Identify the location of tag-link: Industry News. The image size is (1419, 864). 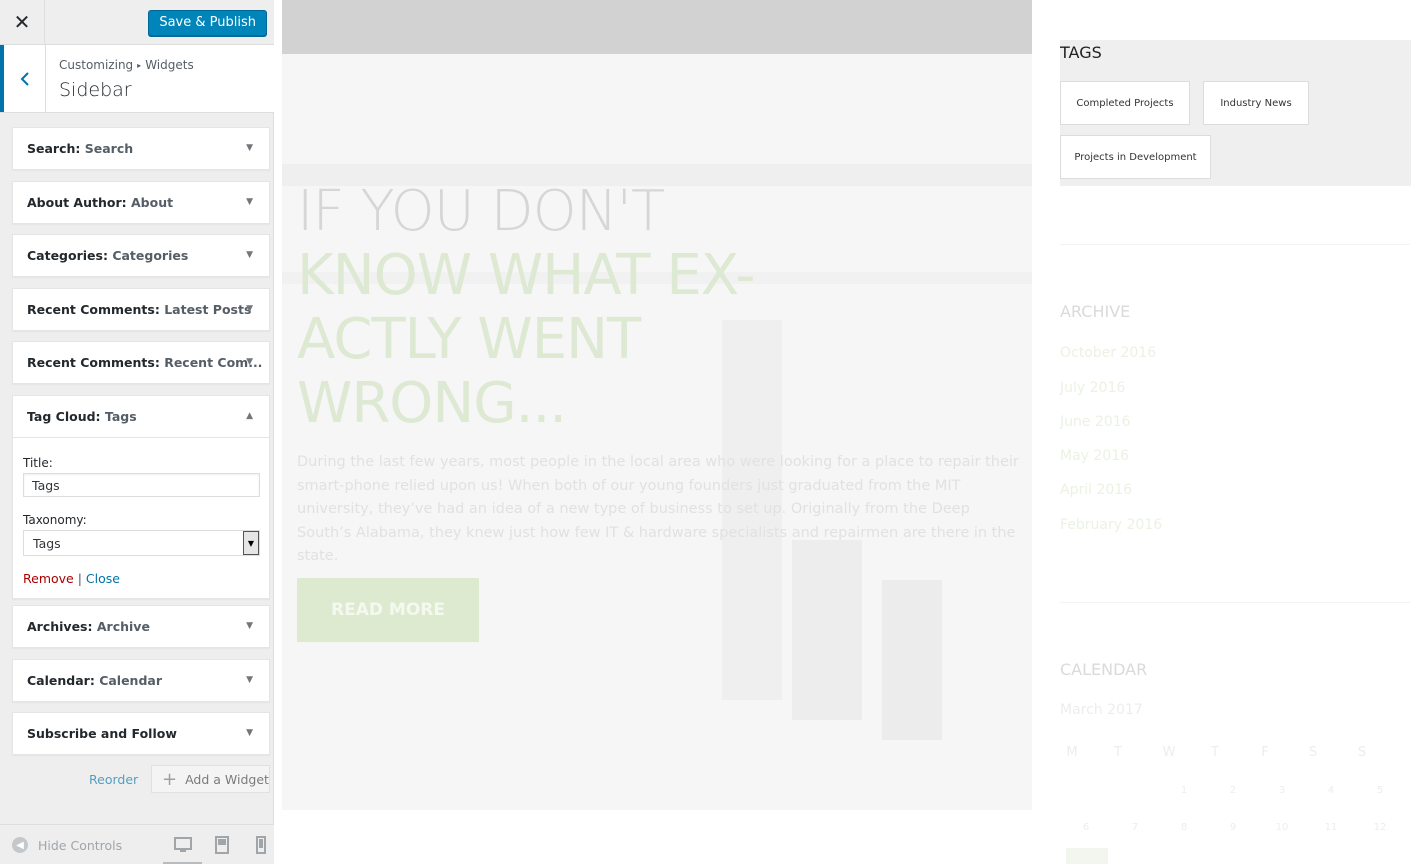
(1256, 103).